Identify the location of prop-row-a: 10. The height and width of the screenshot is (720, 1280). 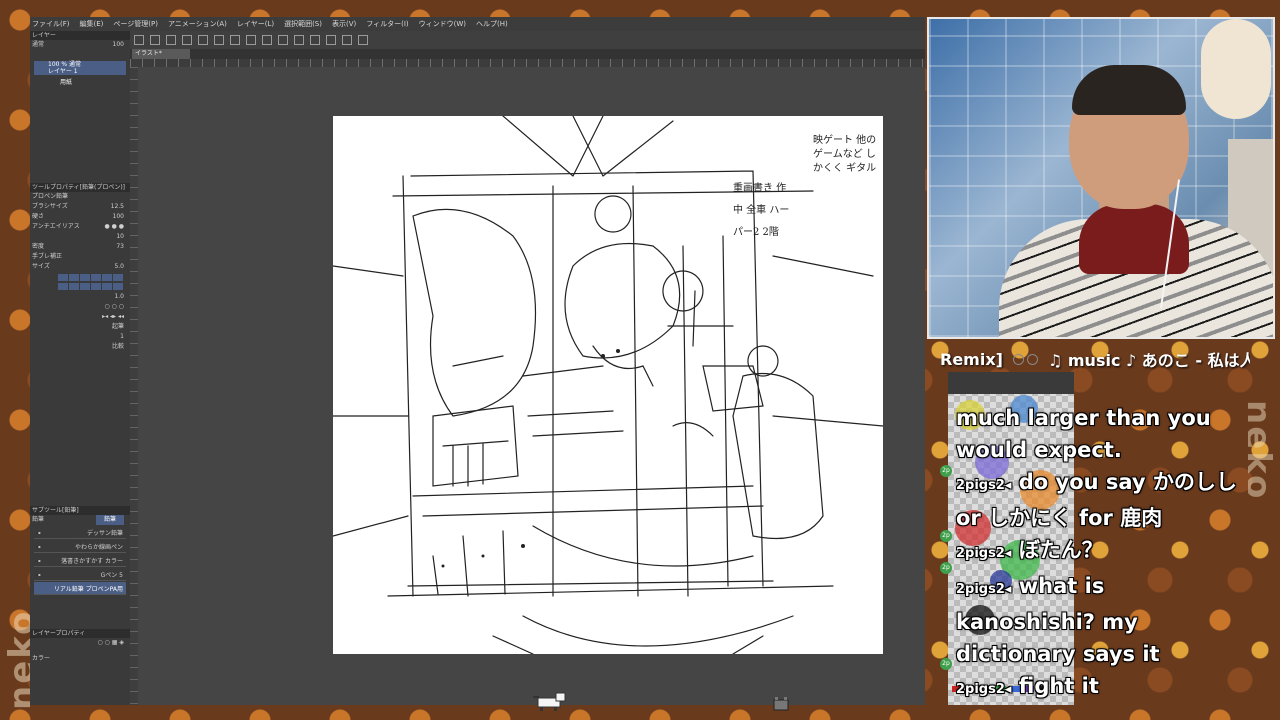
(80, 237).